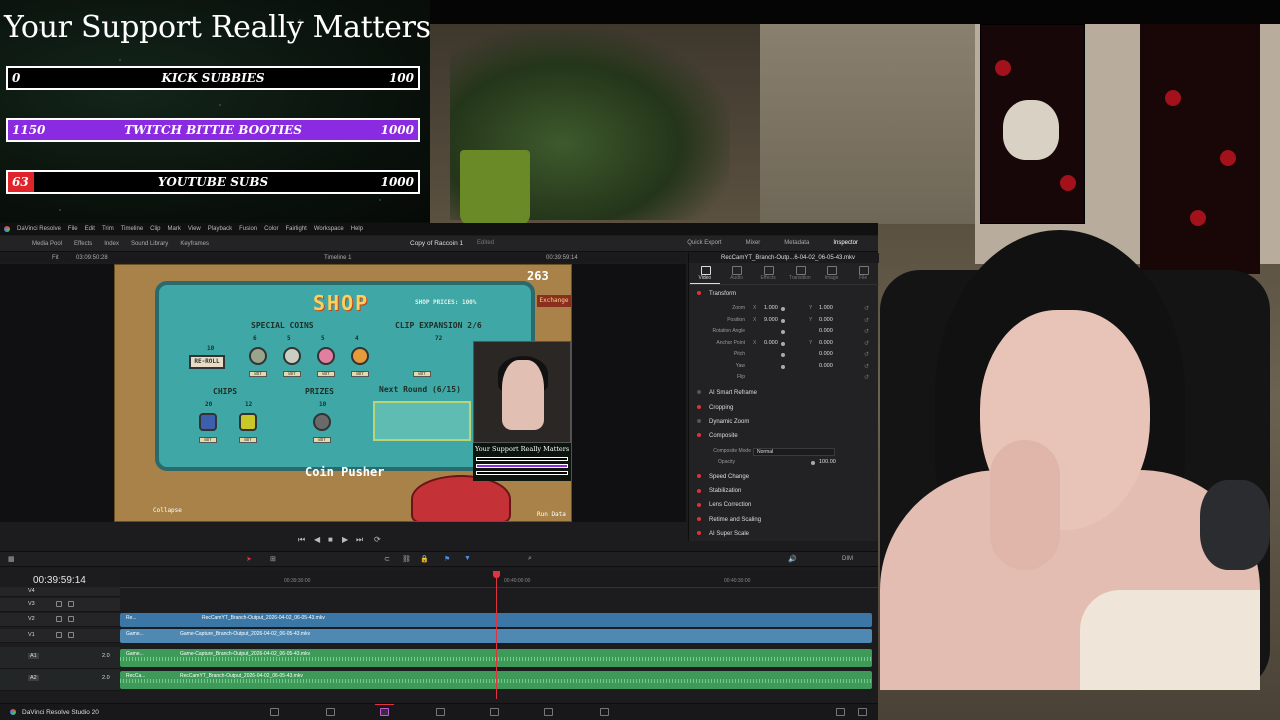  Describe the element at coordinates (60, 658) in the screenshot. I see `track-header-a1: A1 2.0` at that location.